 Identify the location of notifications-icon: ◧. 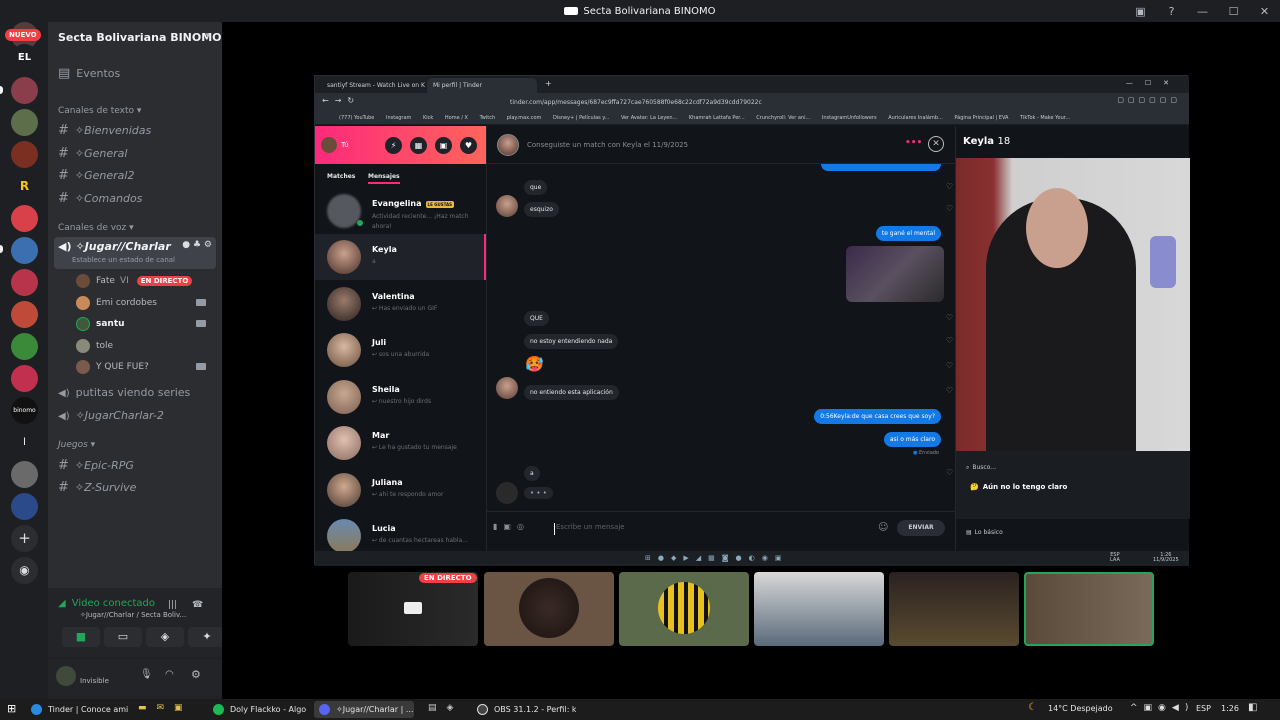
(1252, 707).